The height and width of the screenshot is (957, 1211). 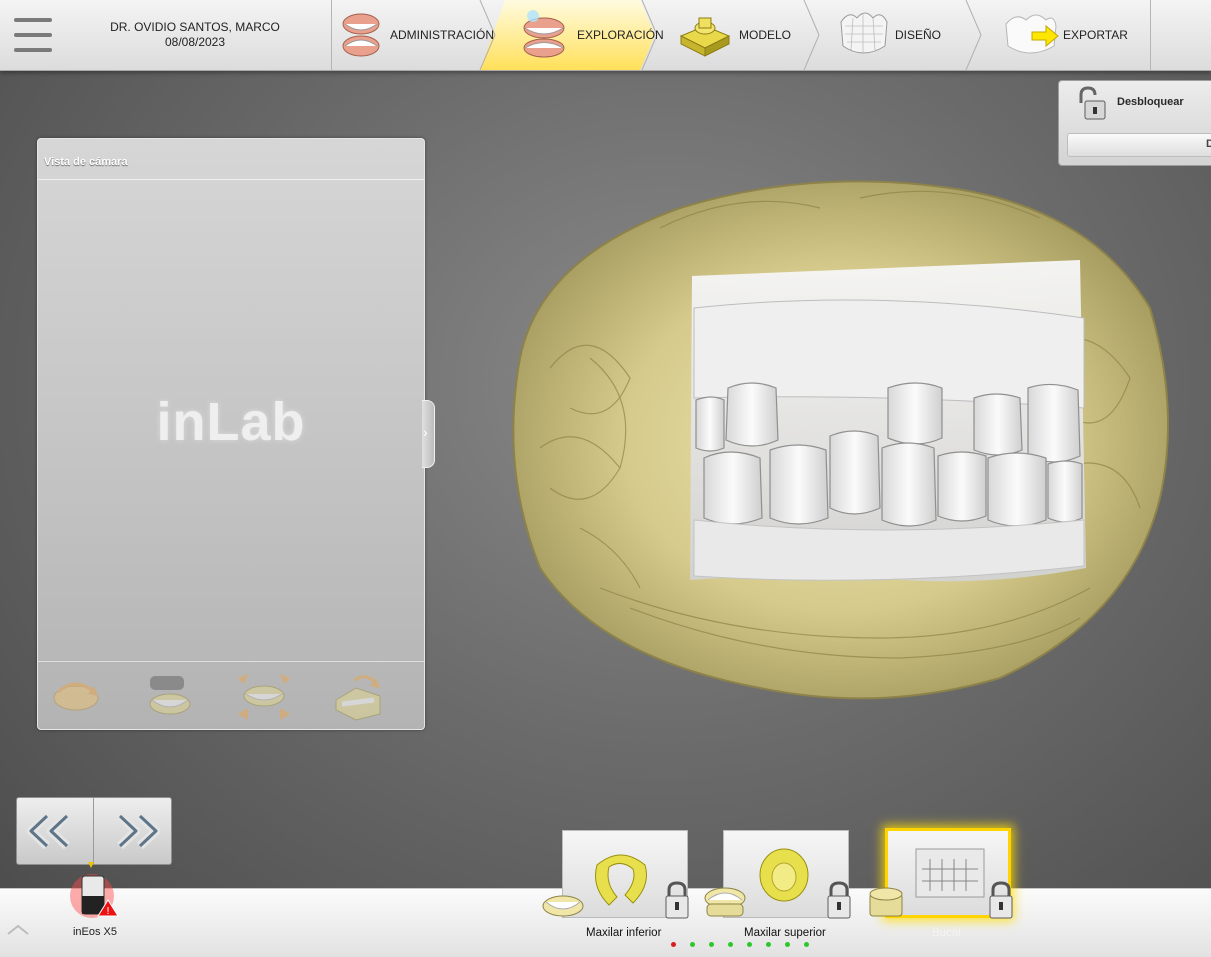 I want to click on lower-jaw-model-icon, so click(x=563, y=906).